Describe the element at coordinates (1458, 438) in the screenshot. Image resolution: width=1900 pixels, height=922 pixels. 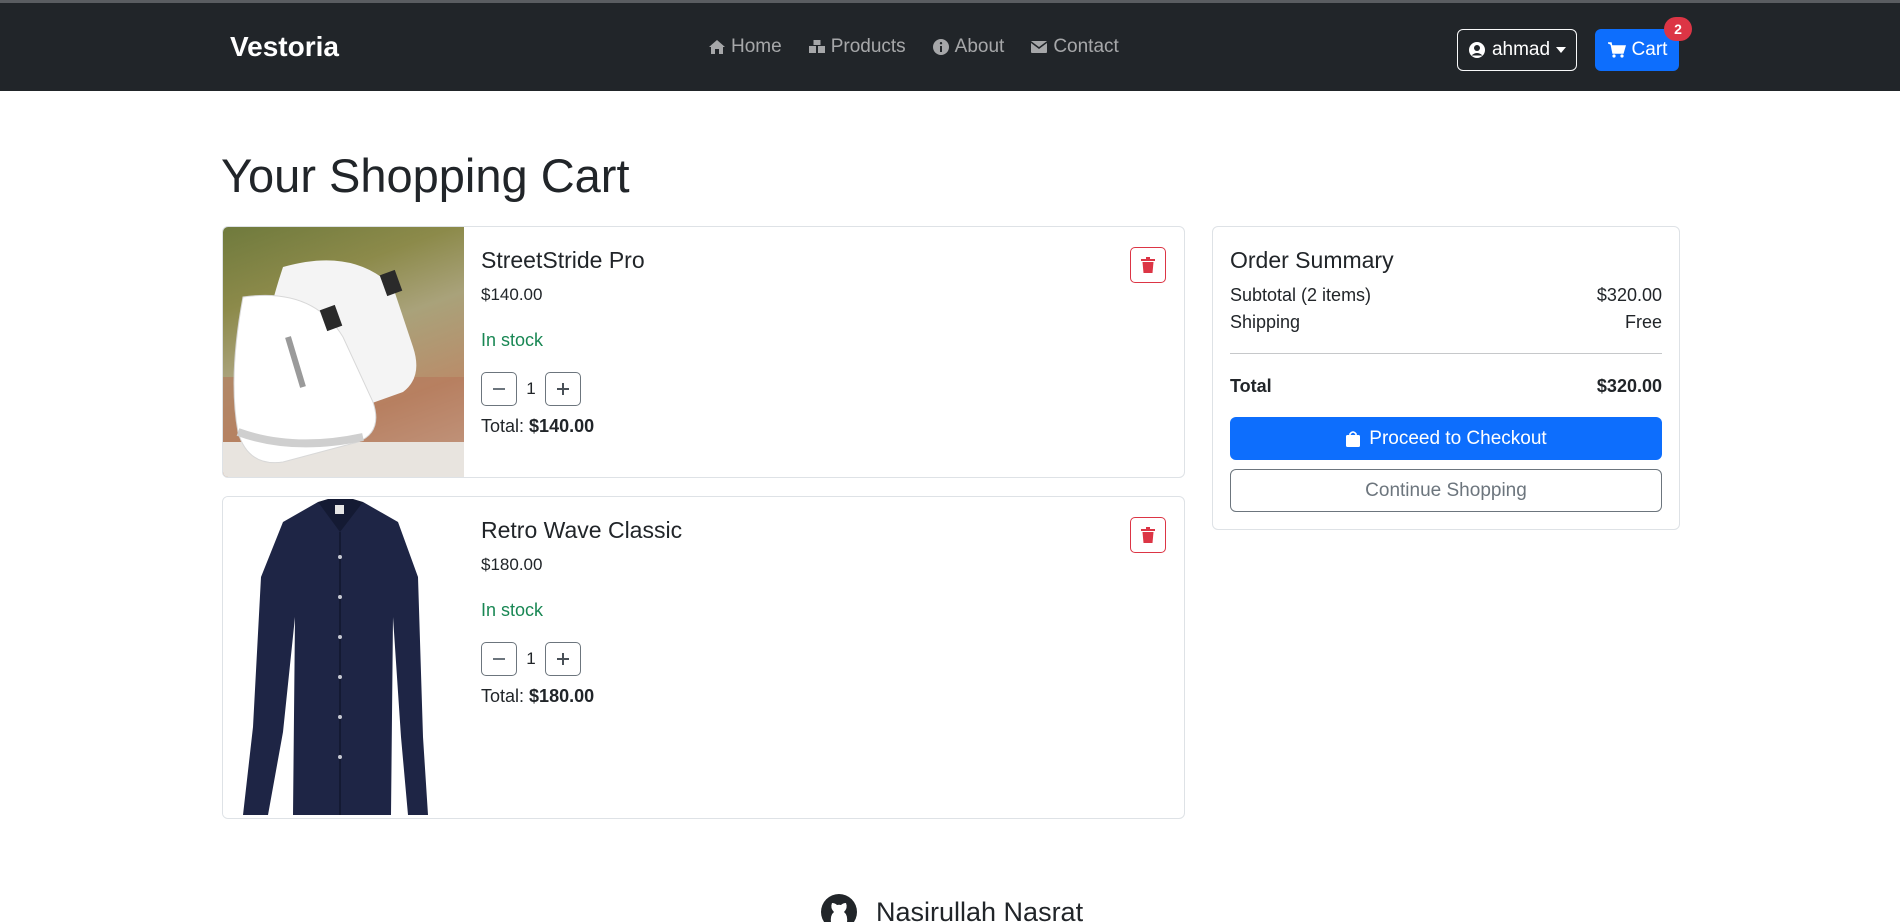
I see `checkout-label: Proceed to Checkout` at that location.